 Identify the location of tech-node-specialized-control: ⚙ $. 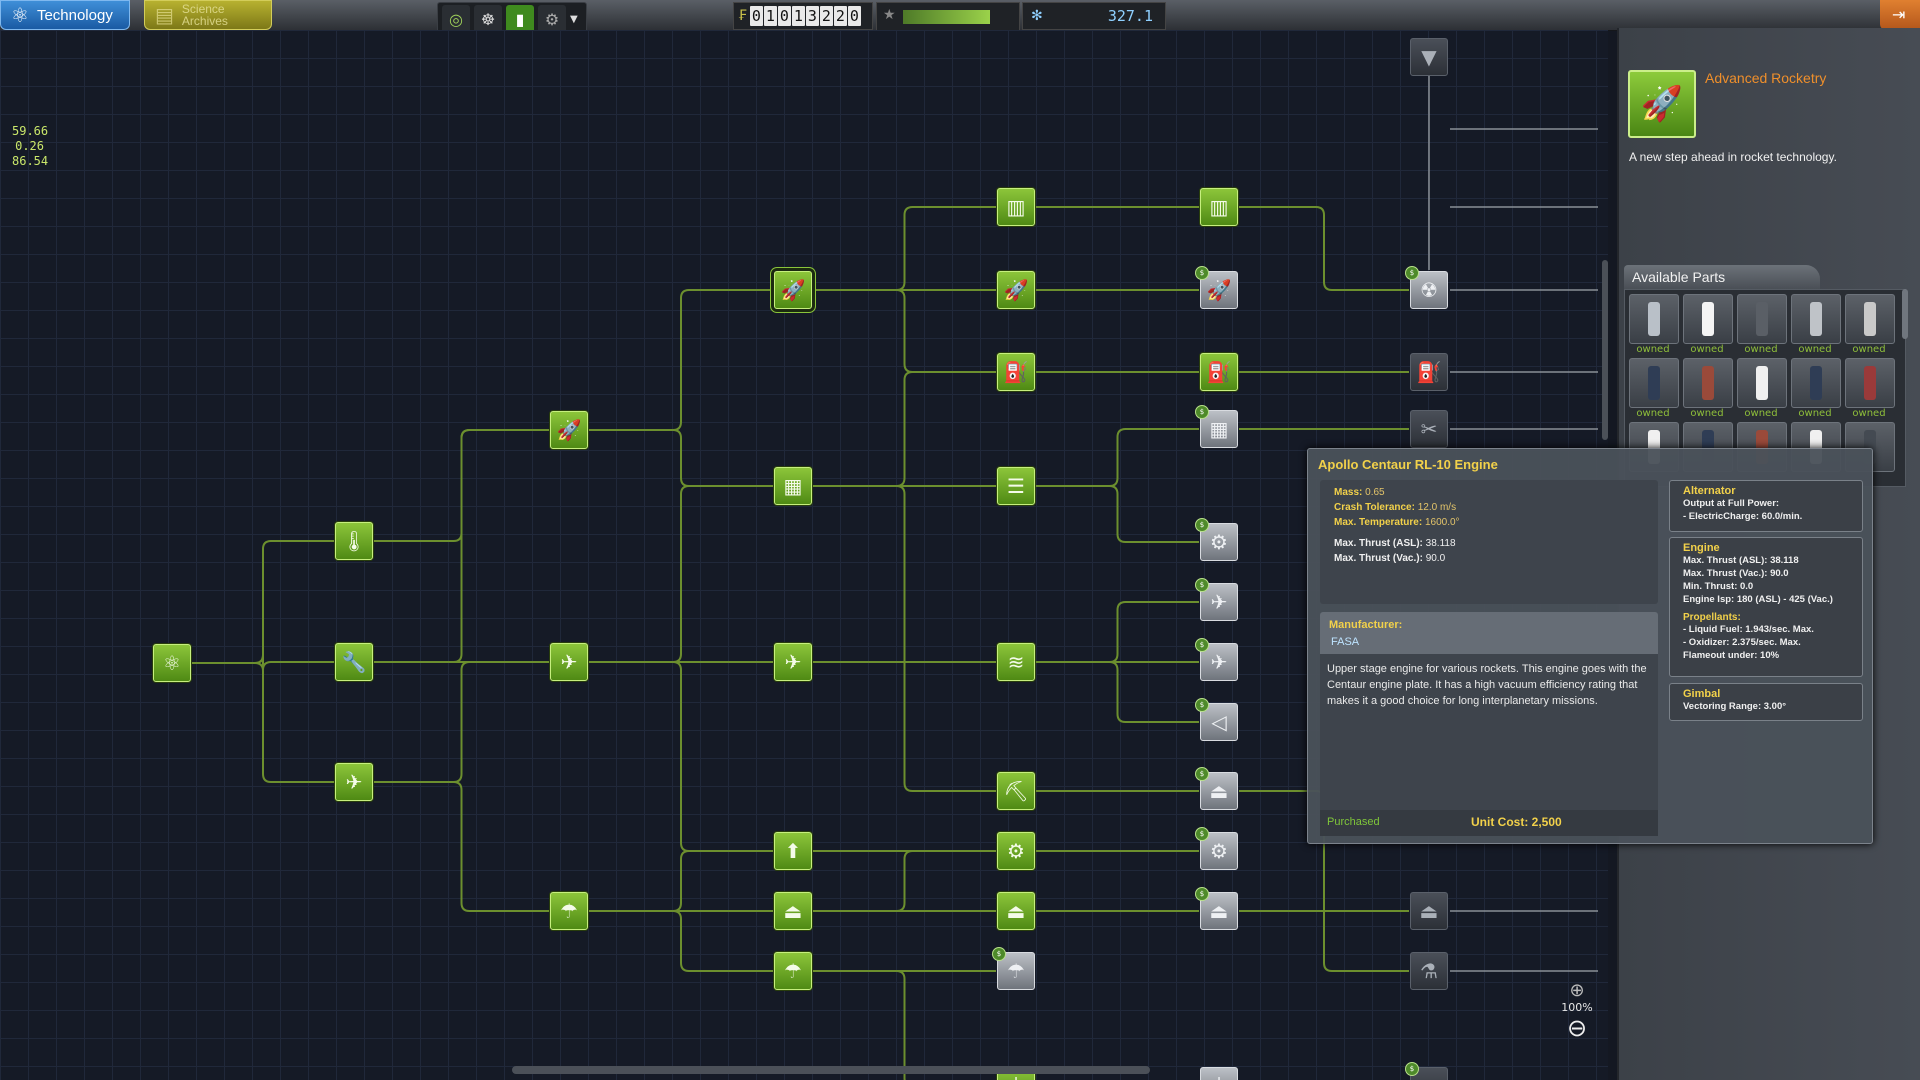
(1216, 848).